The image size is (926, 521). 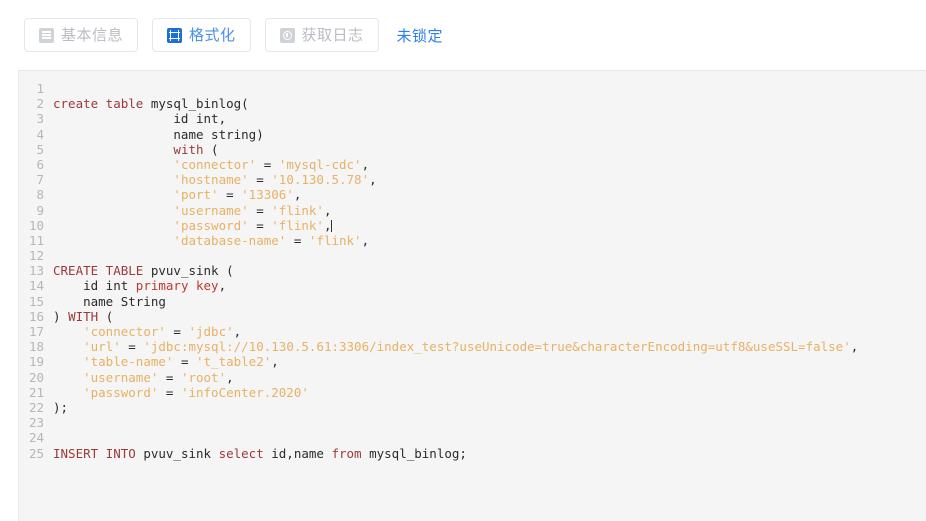 What do you see at coordinates (489, 361) in the screenshot?
I see `code-line-content: 'table-name' = 't_table2',` at bounding box center [489, 361].